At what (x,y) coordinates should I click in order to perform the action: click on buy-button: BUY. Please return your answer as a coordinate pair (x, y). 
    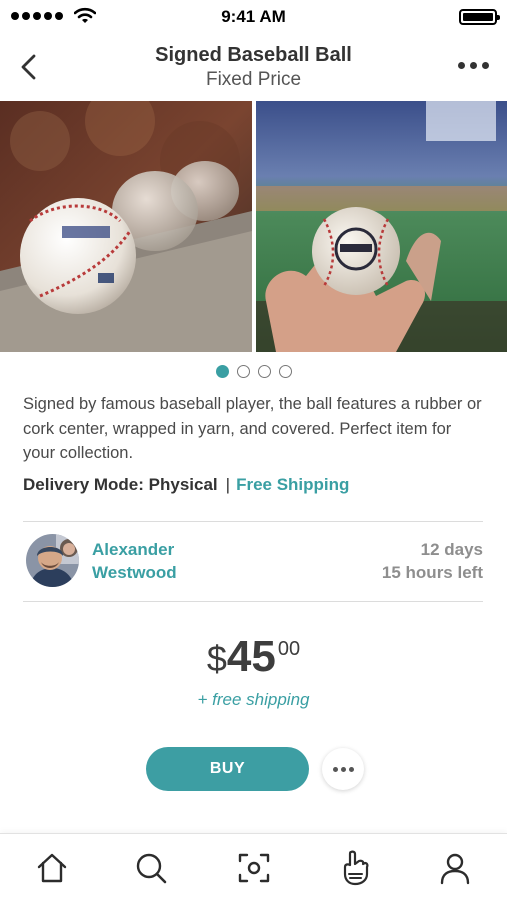
    Looking at the image, I should click on (227, 769).